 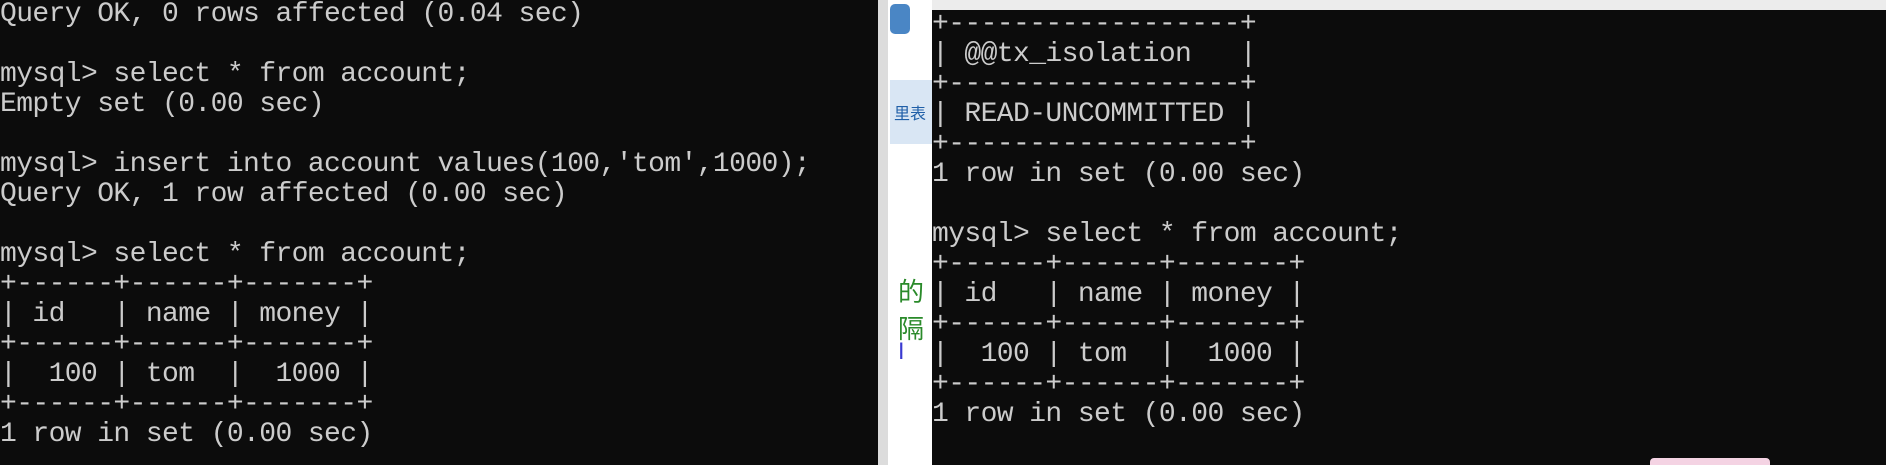 What do you see at coordinates (910, 113) in the screenshot?
I see `background-label: 里表` at bounding box center [910, 113].